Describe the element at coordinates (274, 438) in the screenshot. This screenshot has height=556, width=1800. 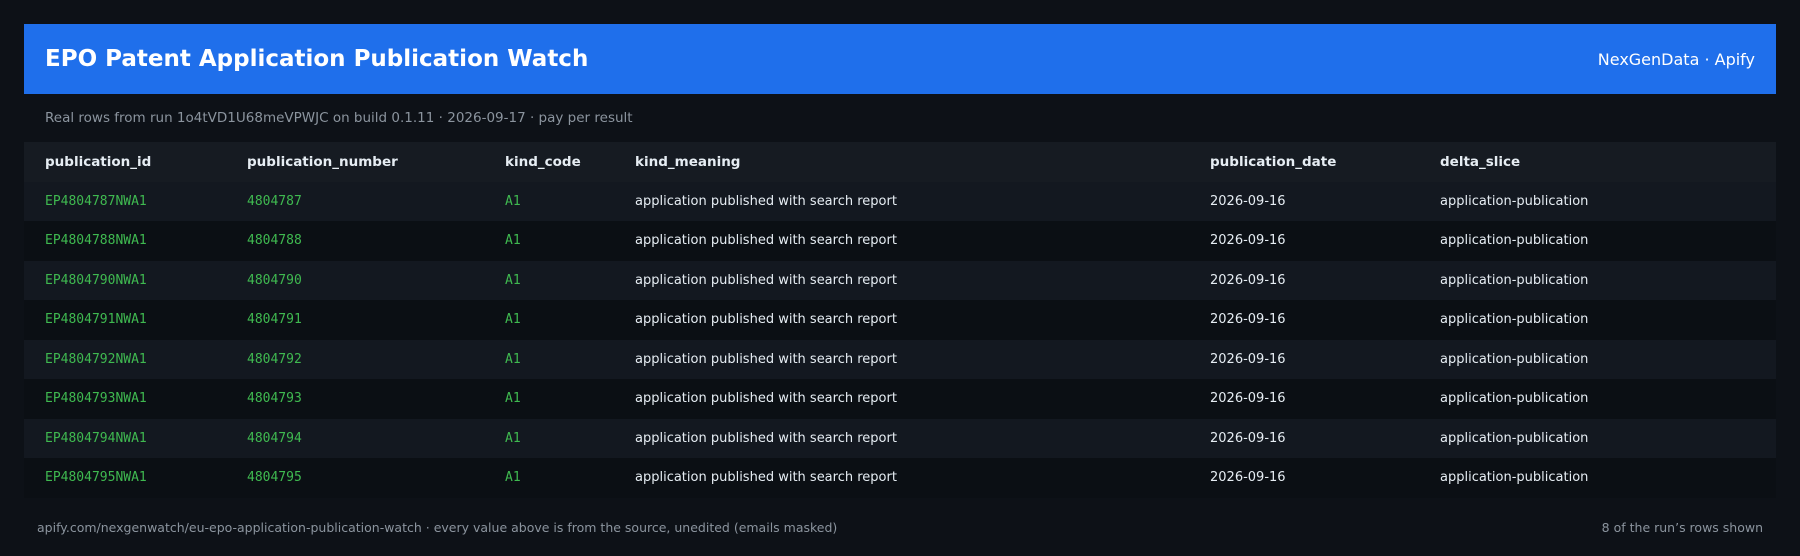
I see `cell-publication-number: 4804794` at that location.